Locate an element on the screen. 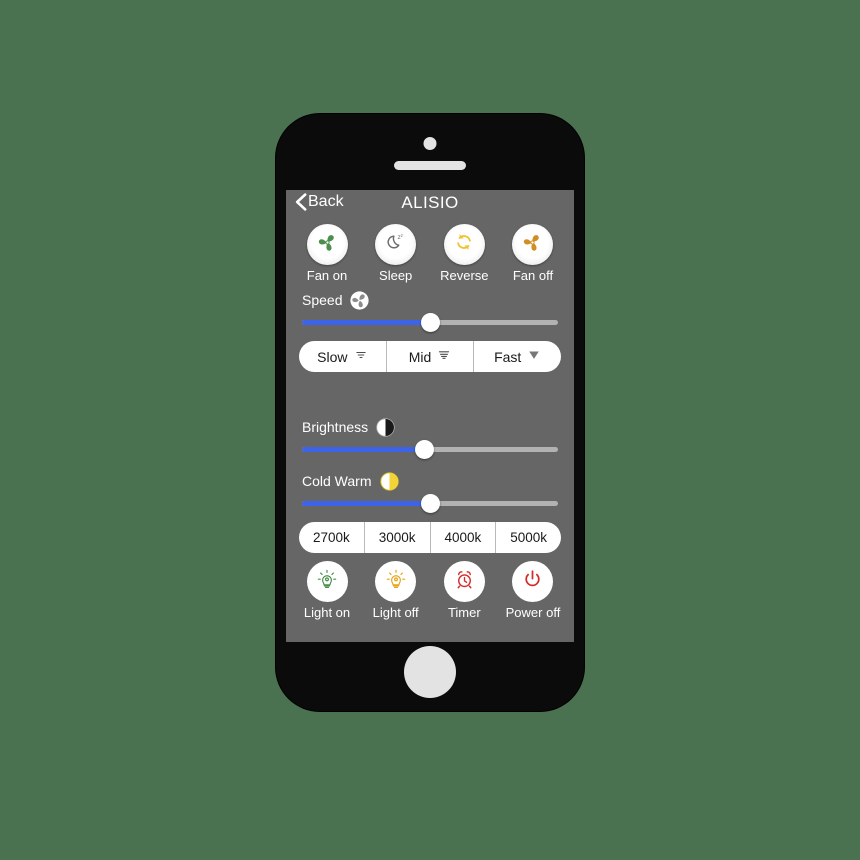 The image size is (860, 860). reverse-arrows-icon is located at coordinates (464, 244).